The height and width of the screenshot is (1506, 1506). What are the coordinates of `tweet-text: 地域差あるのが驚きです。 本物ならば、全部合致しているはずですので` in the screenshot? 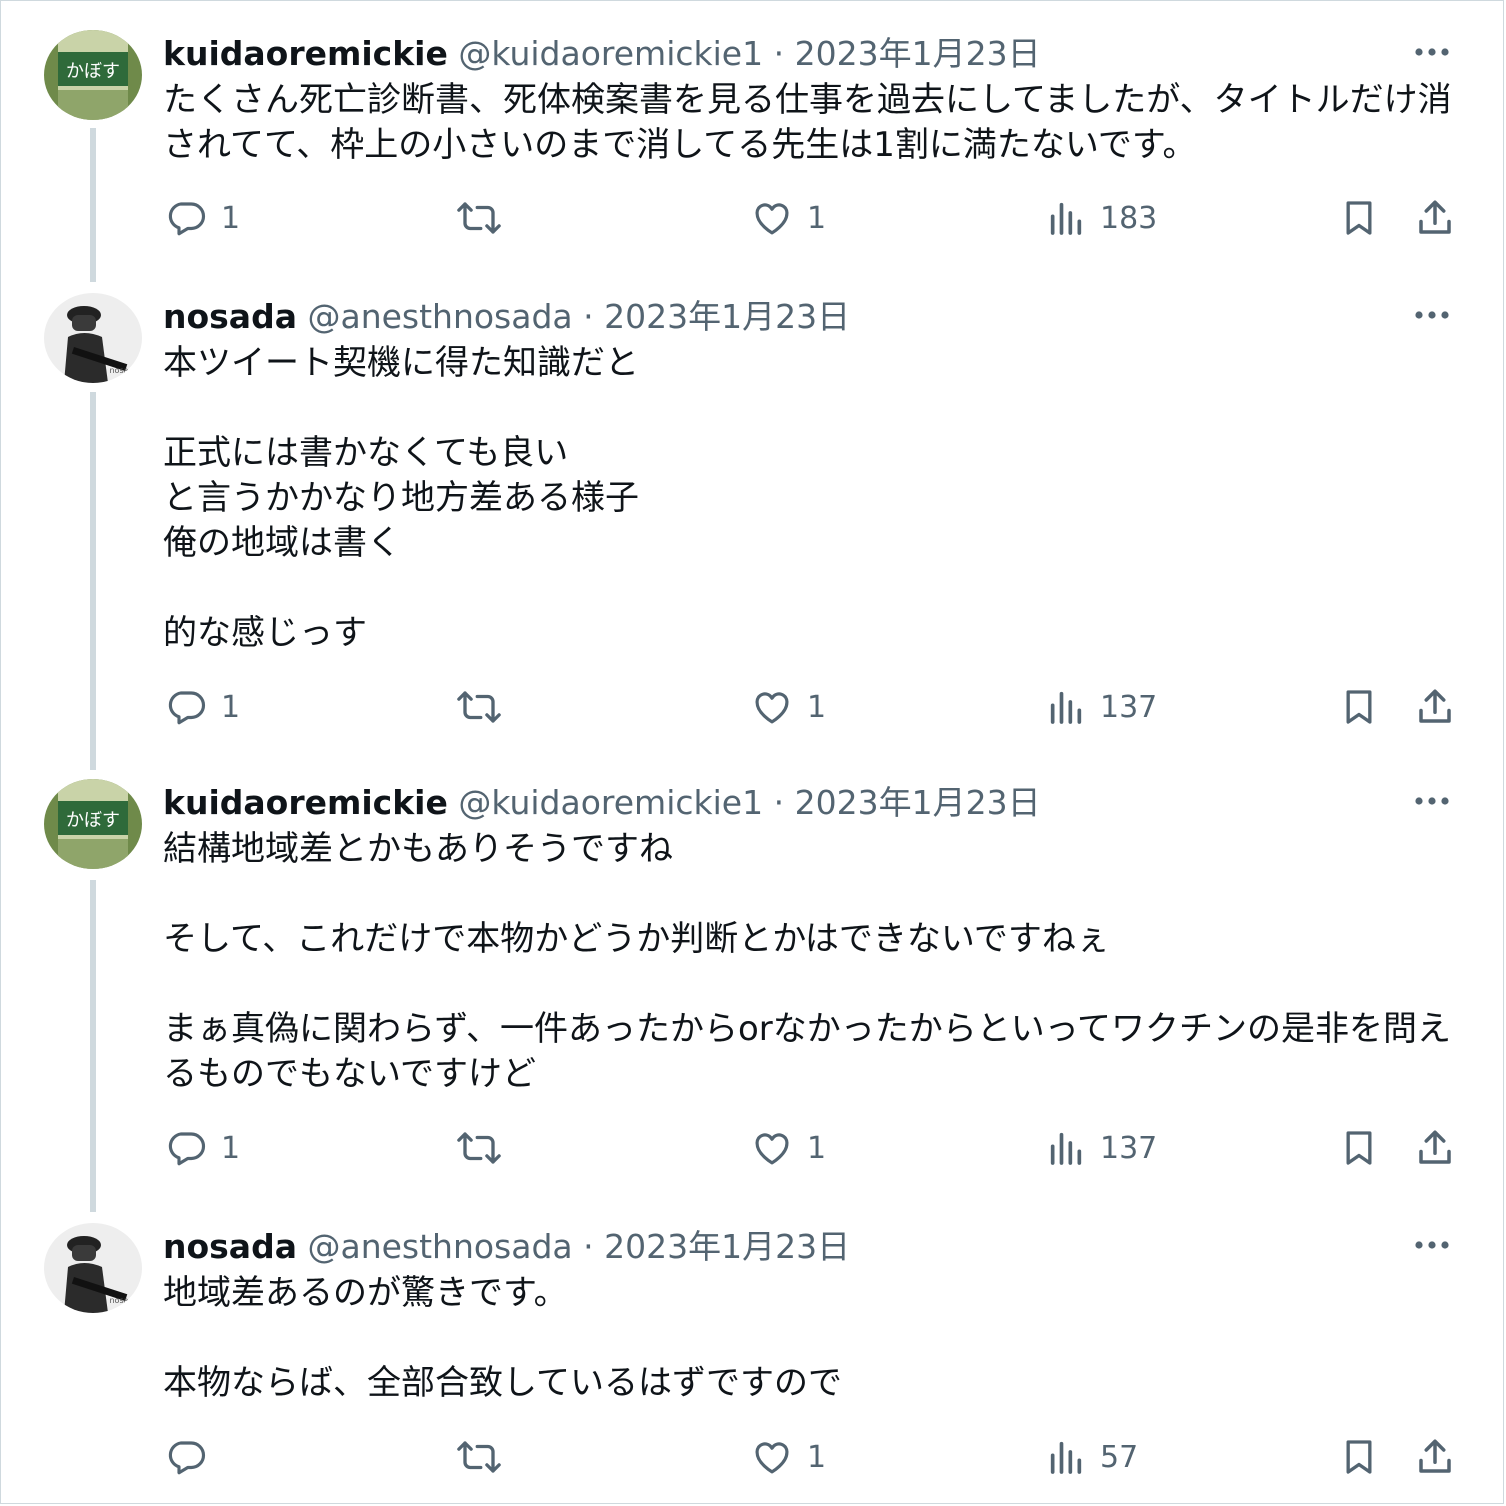 It's located at (502, 1338).